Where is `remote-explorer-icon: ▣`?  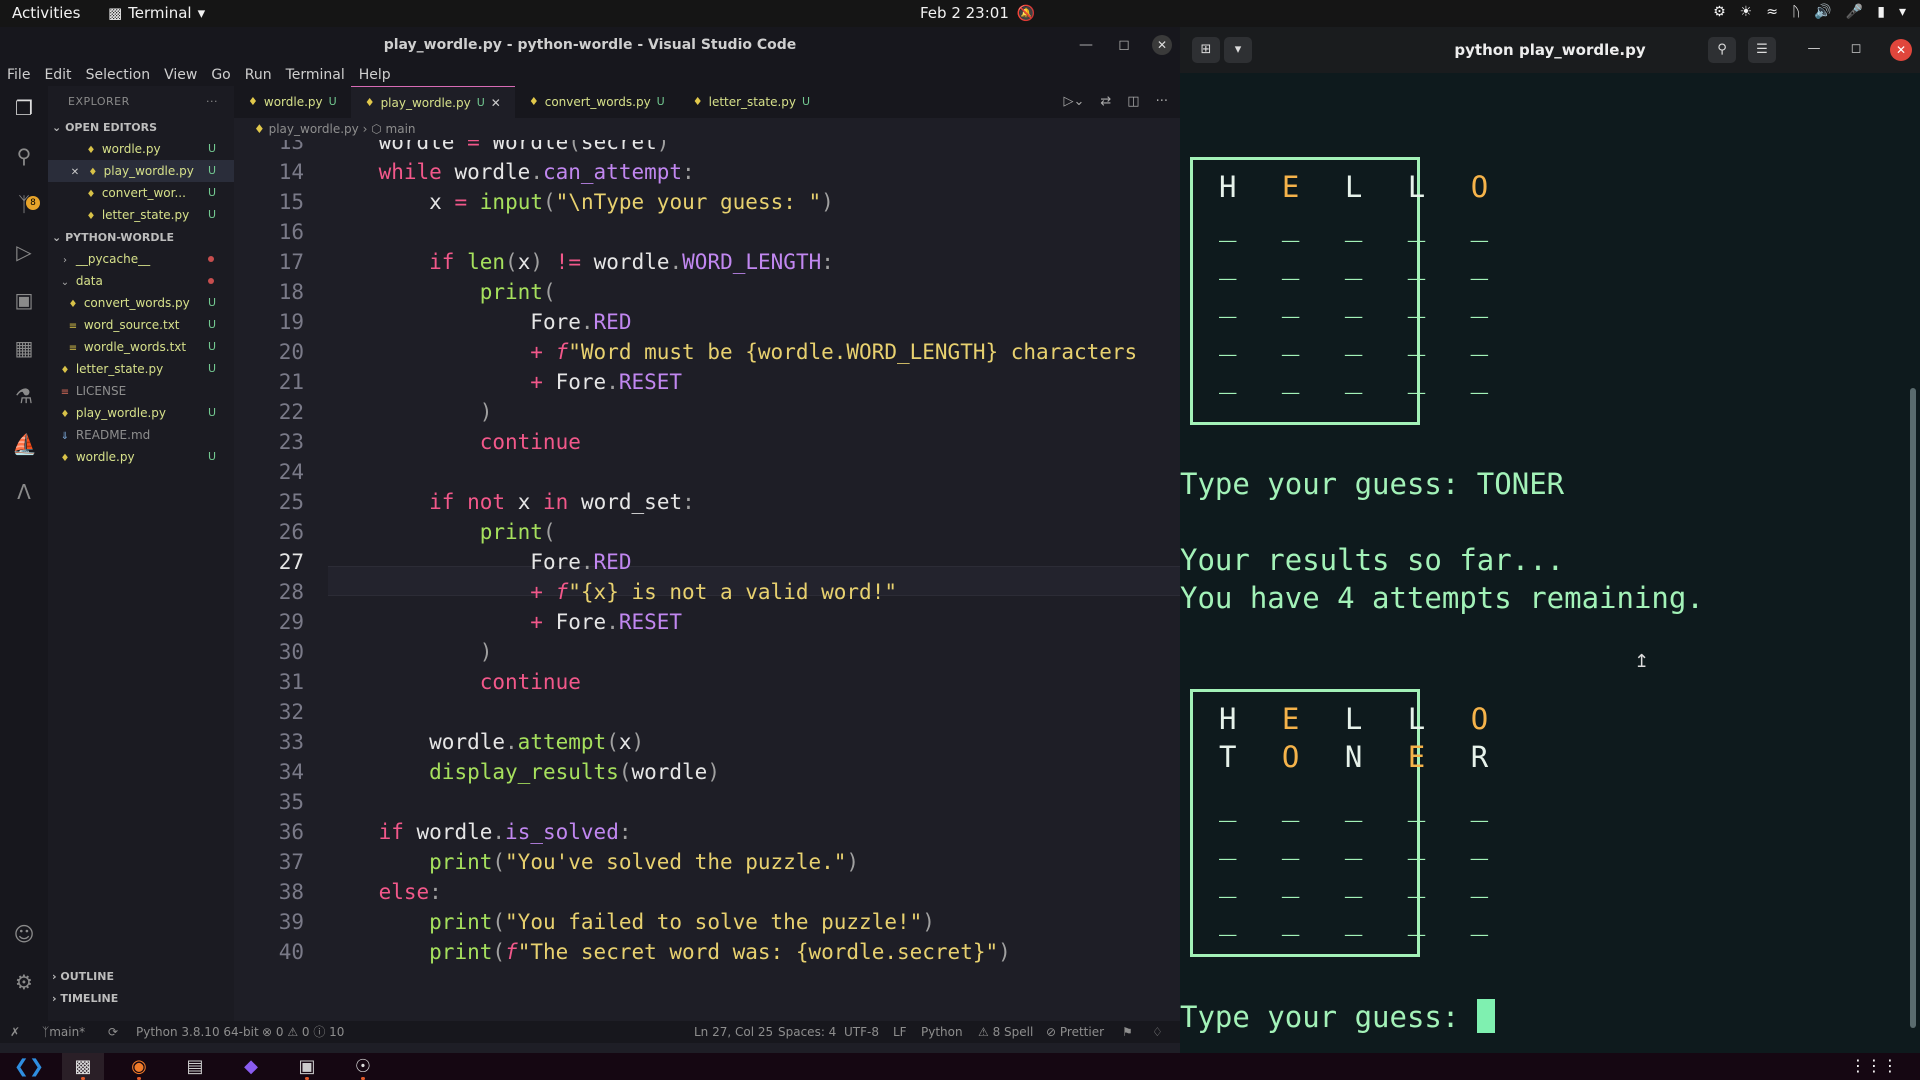
remote-explorer-icon: ▣ is located at coordinates (24, 300).